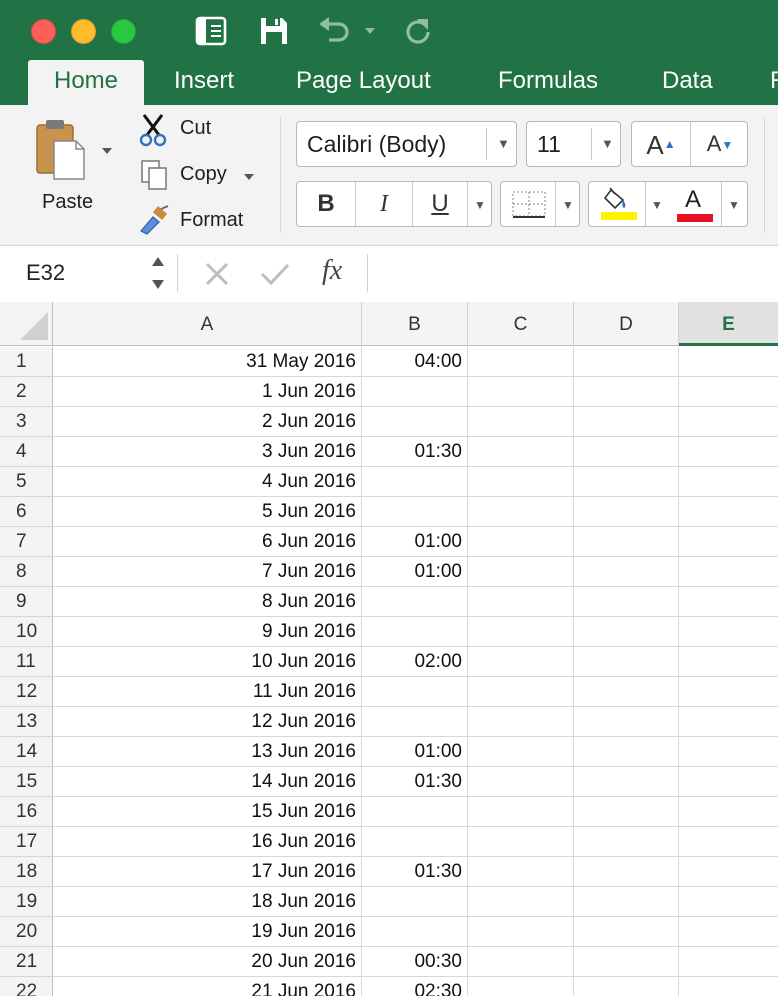  Describe the element at coordinates (440, 204) in the screenshot. I see `underline-button: U` at that location.